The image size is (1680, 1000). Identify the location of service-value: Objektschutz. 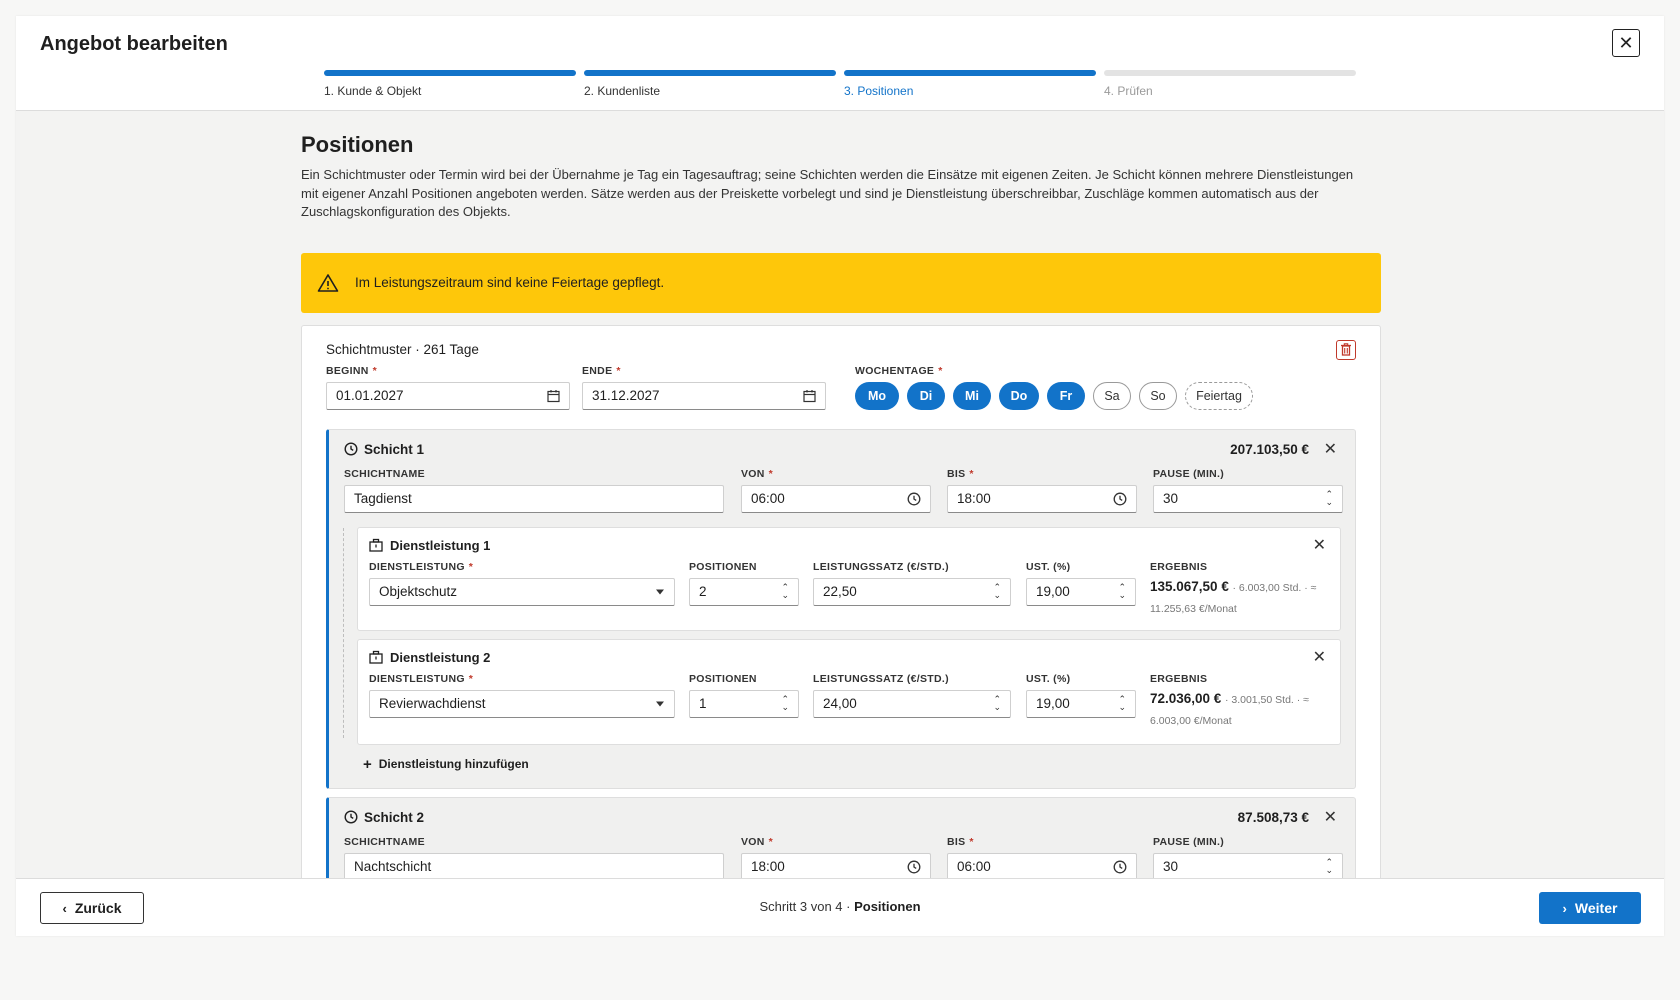
(418, 591).